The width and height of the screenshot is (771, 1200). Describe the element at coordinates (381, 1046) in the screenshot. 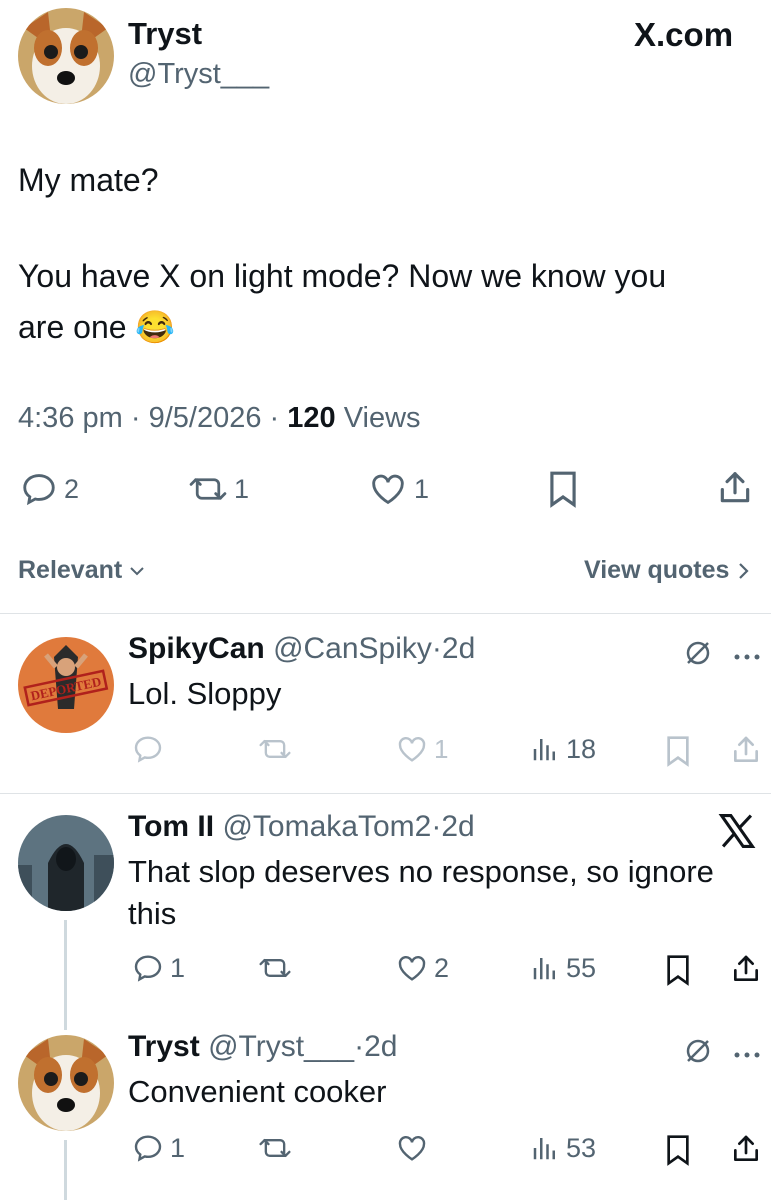

I see `reply-3-age: 2d` at that location.